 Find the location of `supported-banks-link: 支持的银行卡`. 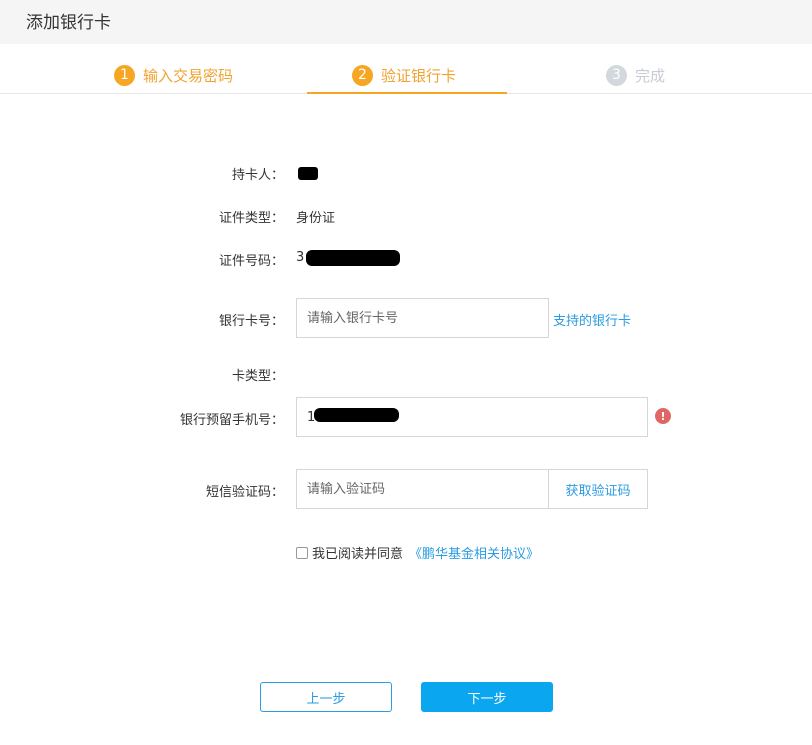

supported-banks-link: 支持的银行卡 is located at coordinates (592, 319).